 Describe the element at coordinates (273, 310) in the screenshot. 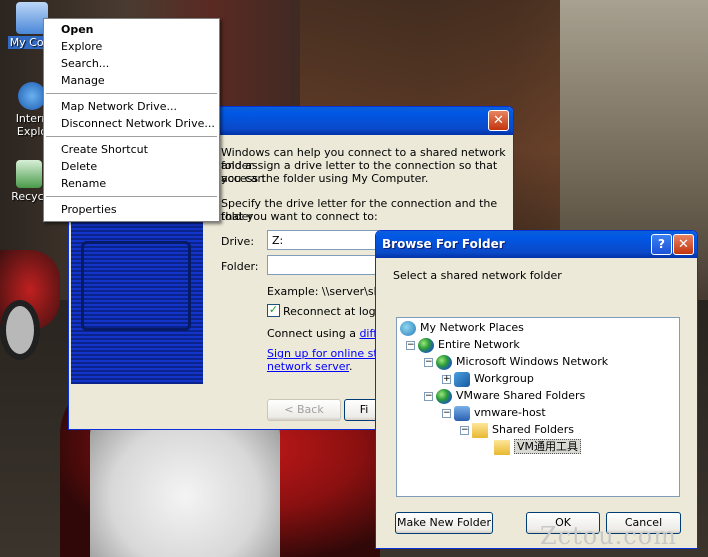

I see `reconnect-checkbox: ✓` at that location.